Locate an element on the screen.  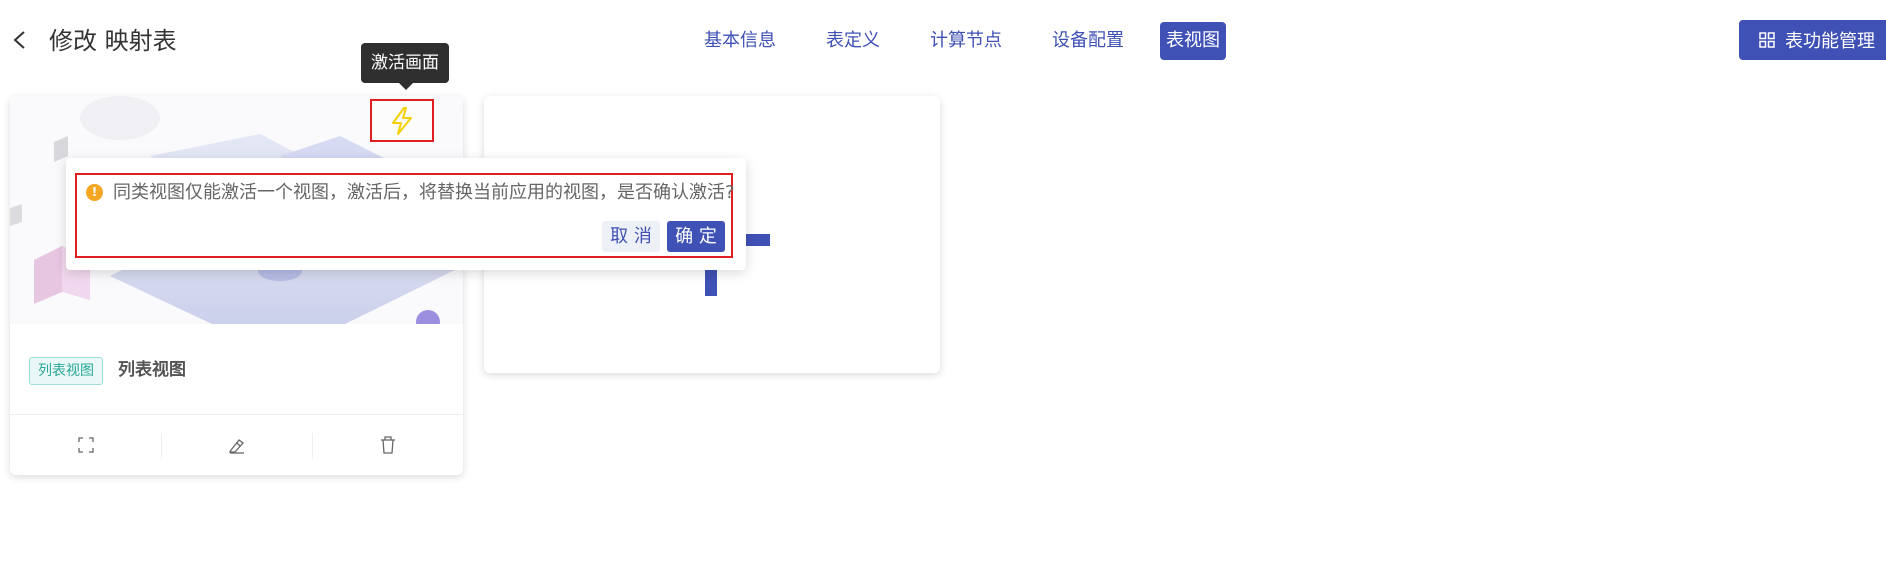
back-button is located at coordinates (20, 40).